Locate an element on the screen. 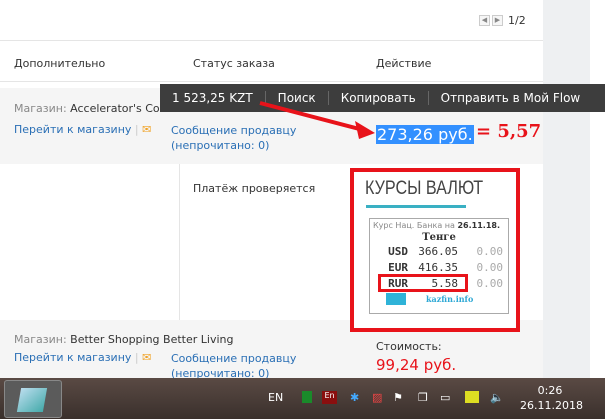  language-indicator: EN is located at coordinates (275, 397).